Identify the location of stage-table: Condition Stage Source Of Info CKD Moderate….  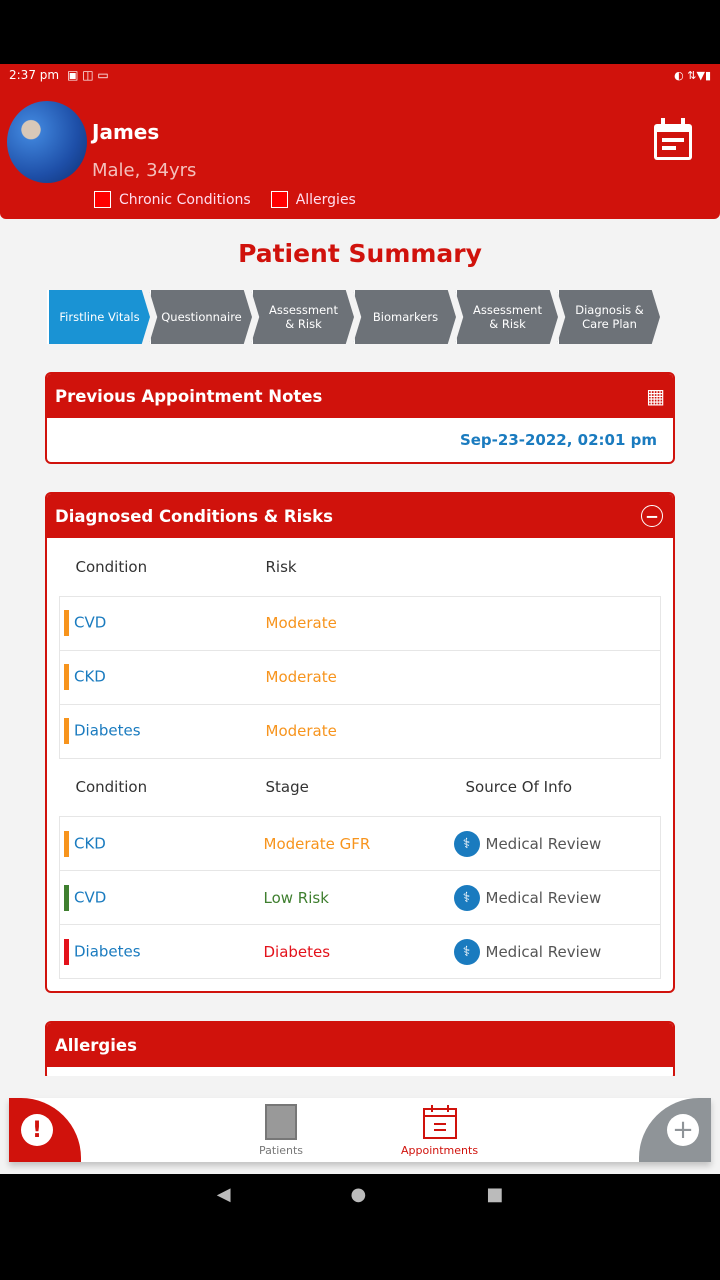
(360, 869).